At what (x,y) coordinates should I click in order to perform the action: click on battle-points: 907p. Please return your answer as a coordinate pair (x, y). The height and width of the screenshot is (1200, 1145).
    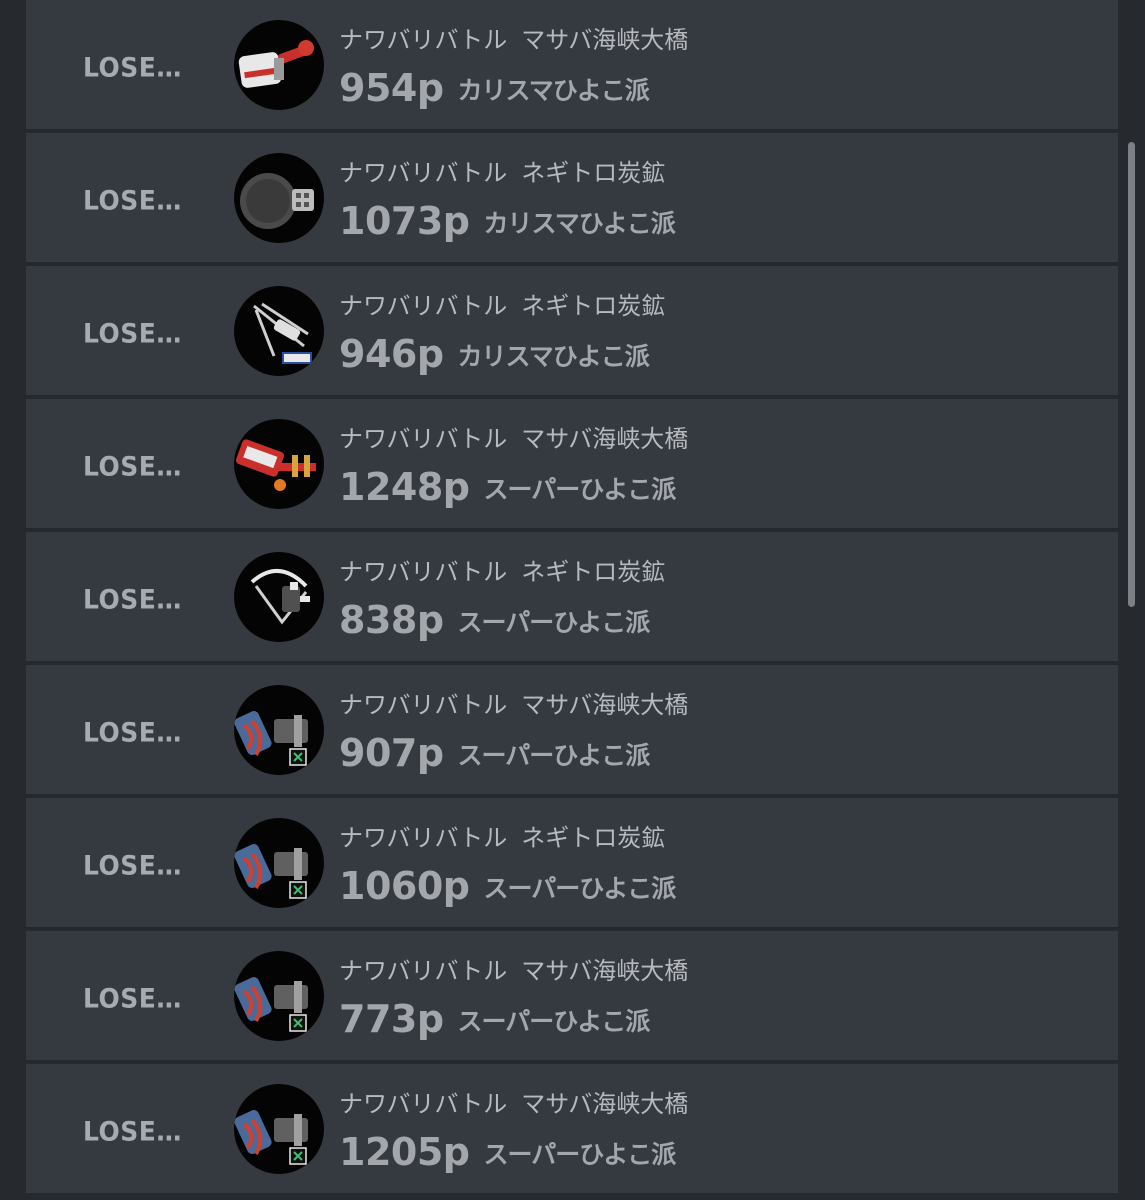
    Looking at the image, I should click on (391, 753).